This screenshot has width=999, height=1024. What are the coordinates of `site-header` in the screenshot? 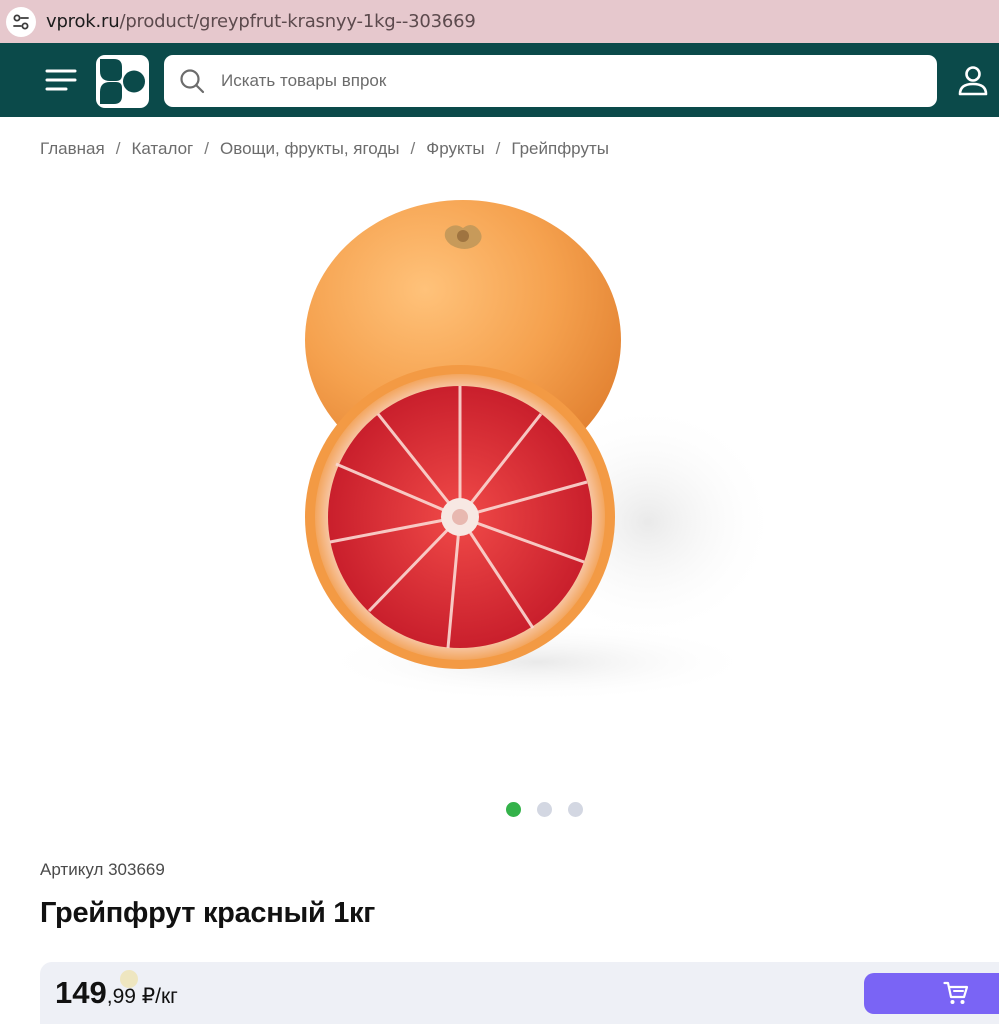 It's located at (499, 80).